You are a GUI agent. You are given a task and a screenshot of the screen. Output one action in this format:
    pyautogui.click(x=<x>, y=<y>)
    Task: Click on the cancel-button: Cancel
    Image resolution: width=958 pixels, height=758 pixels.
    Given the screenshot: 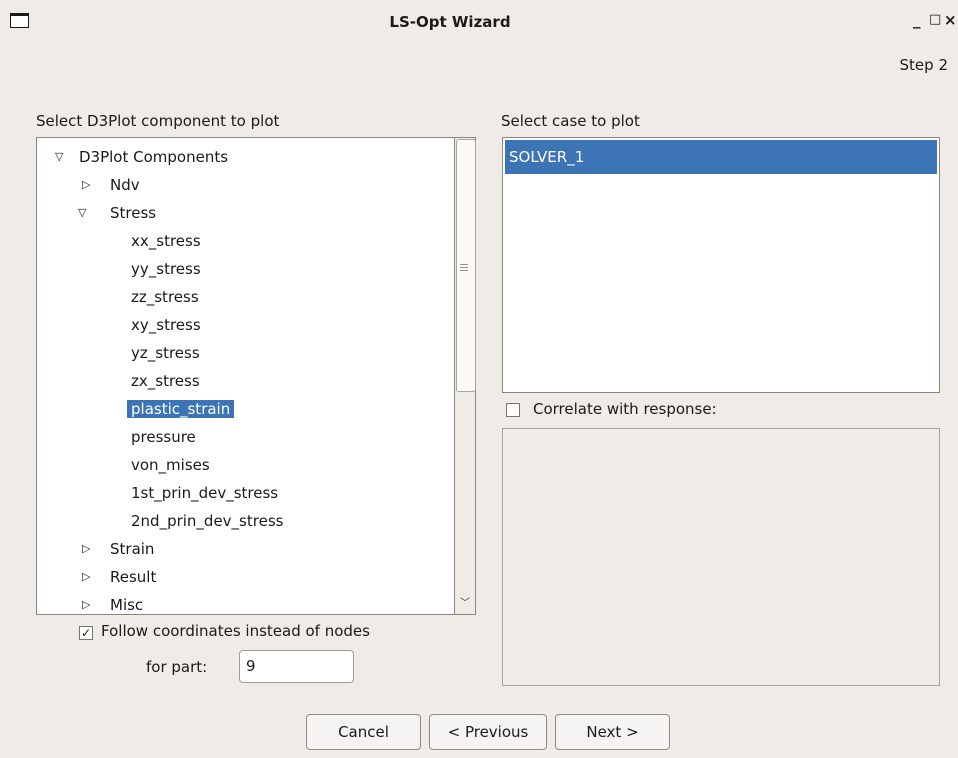 What is the action you would take?
    pyautogui.click(x=363, y=732)
    